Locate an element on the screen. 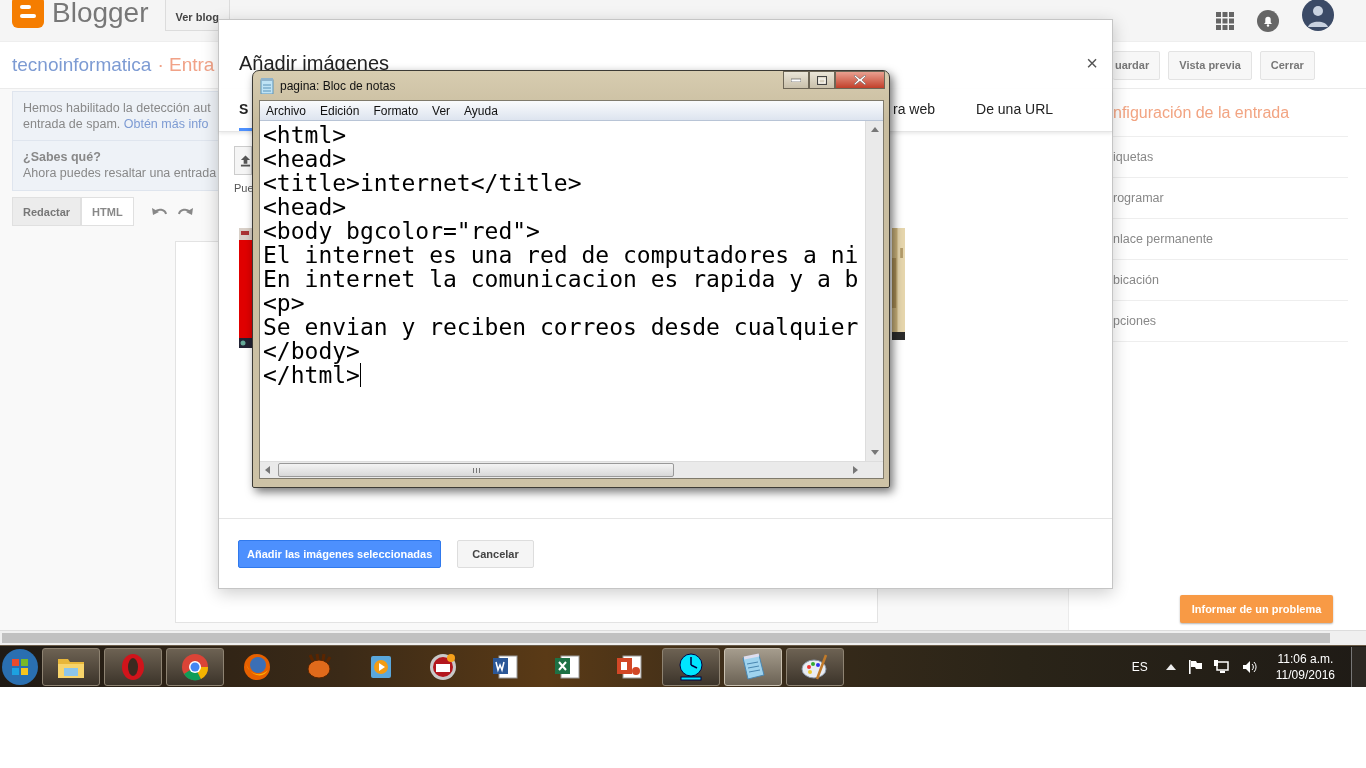  minimize-button is located at coordinates (796, 80).